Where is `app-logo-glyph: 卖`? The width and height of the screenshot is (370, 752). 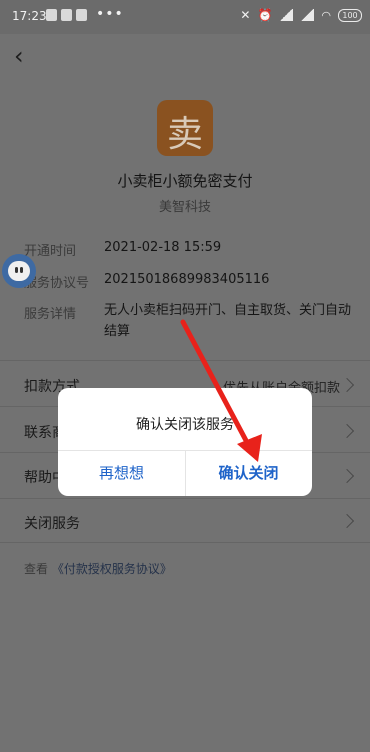 app-logo-glyph: 卖 is located at coordinates (184, 134).